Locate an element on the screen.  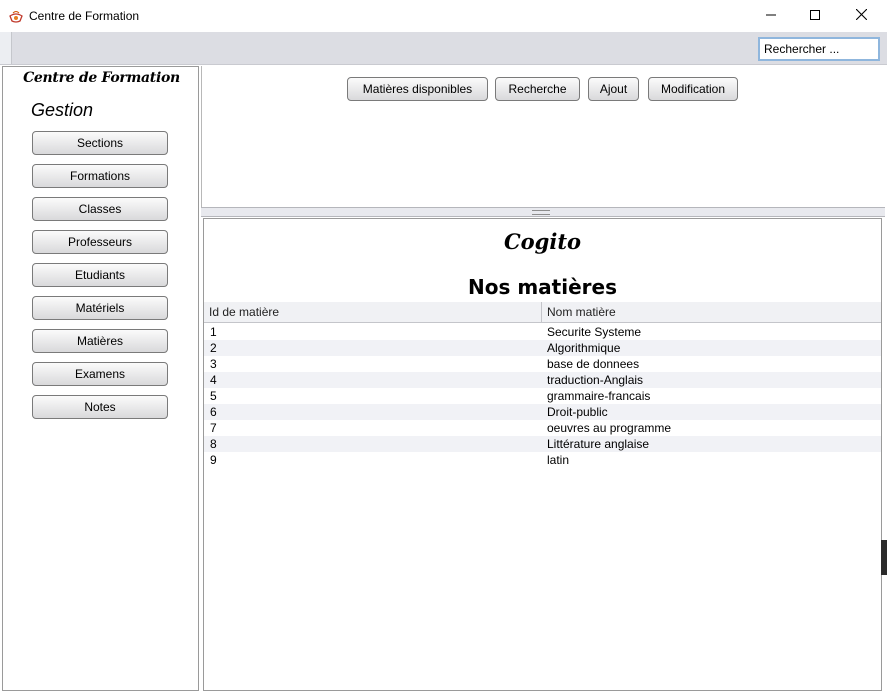
close-button is located at coordinates (861, 16).